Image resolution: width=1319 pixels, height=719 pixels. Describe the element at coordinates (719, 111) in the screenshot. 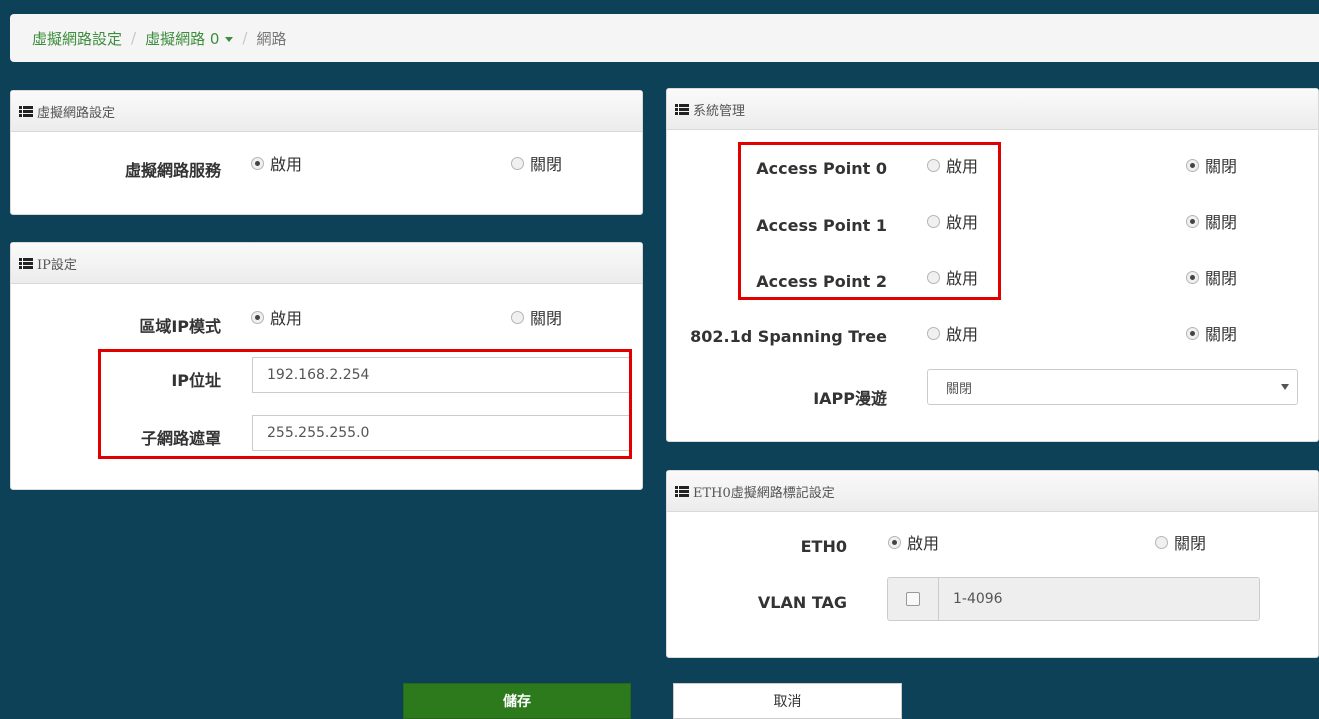

I see `system-management-panel-title: 系統管理` at that location.